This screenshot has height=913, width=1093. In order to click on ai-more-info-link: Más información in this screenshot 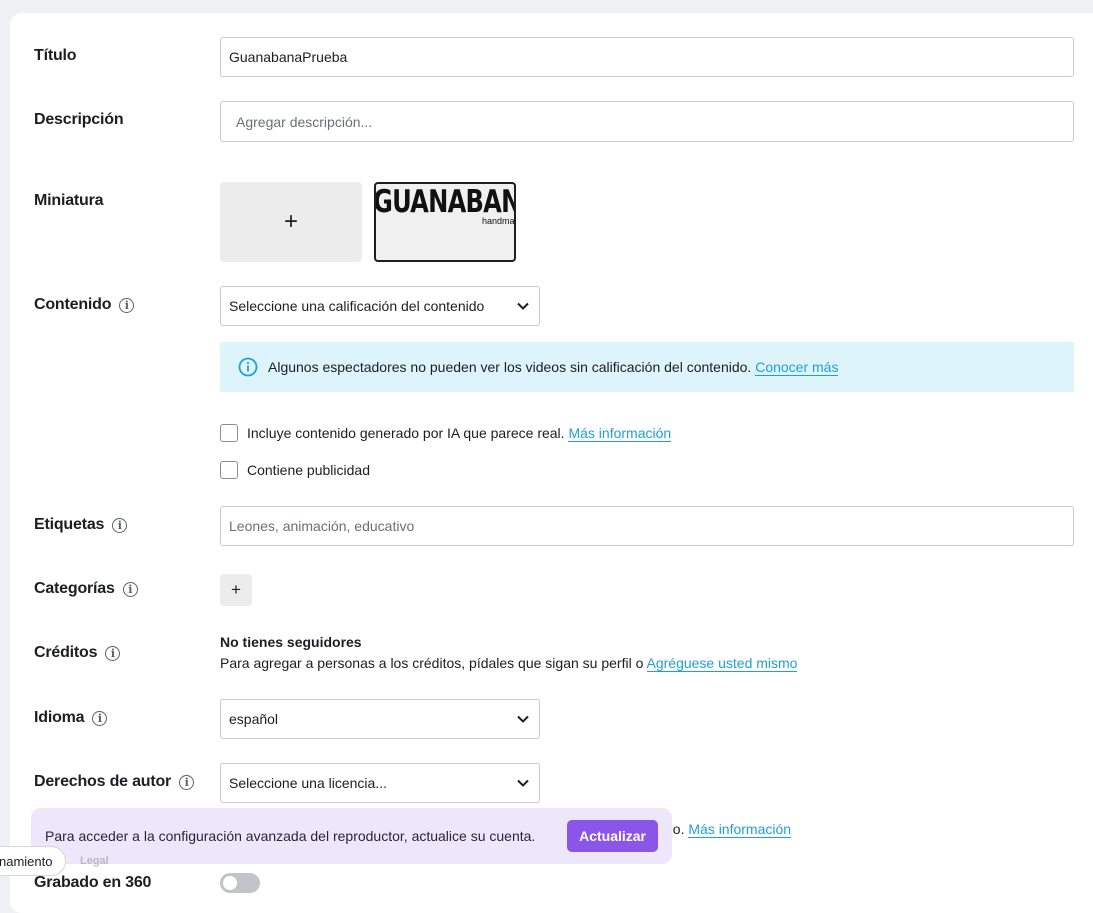, I will do `click(620, 433)`.